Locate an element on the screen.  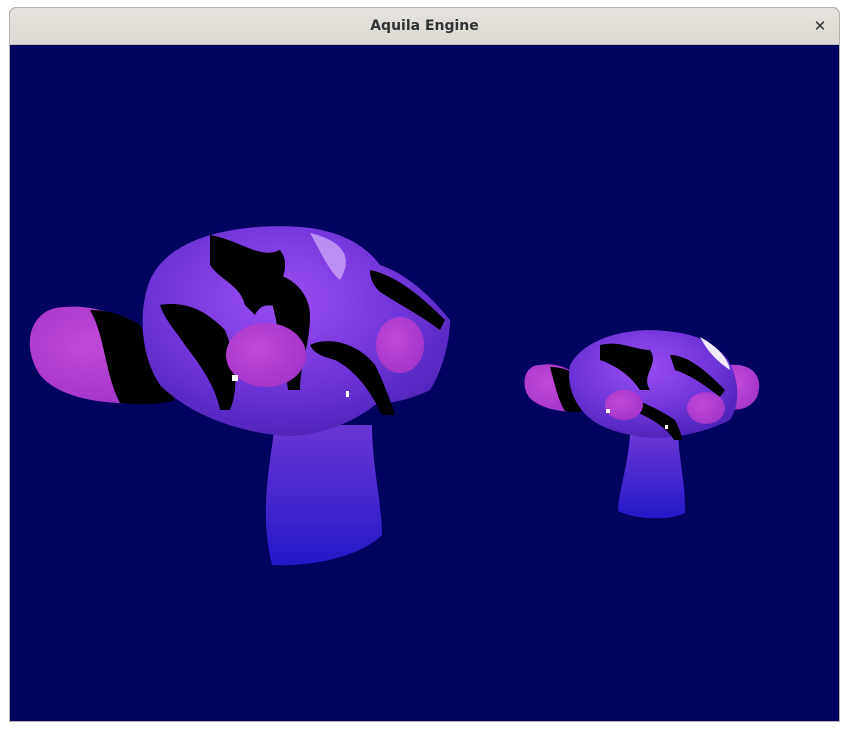
close-button: ✕ is located at coordinates (820, 26).